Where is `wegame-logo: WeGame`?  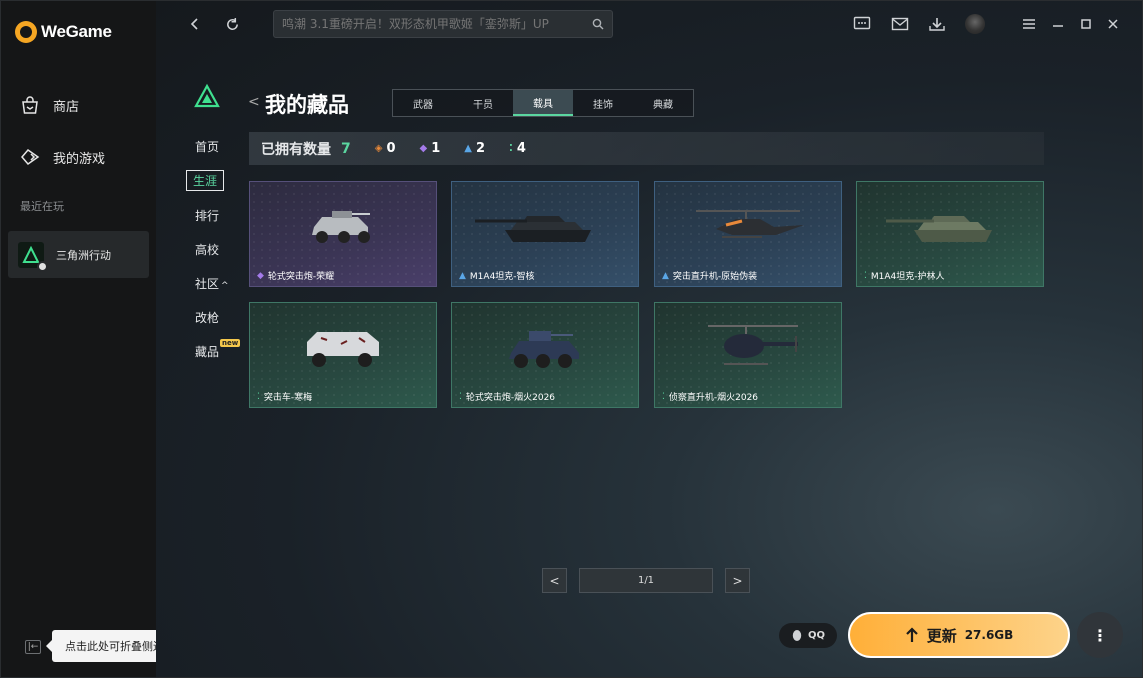 wegame-logo: WeGame is located at coordinates (63, 32).